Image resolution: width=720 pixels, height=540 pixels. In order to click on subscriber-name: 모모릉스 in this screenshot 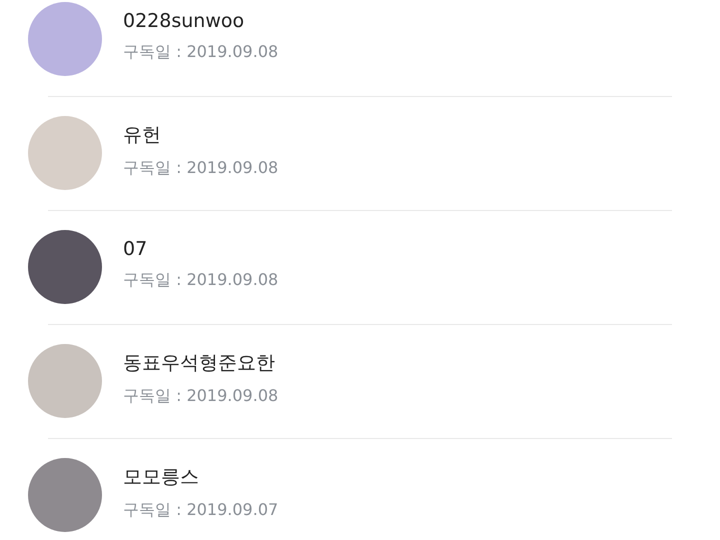, I will do `click(161, 477)`.